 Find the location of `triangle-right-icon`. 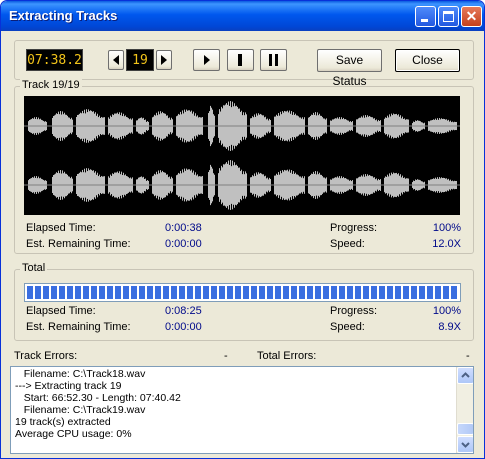

triangle-right-icon is located at coordinates (164, 60).